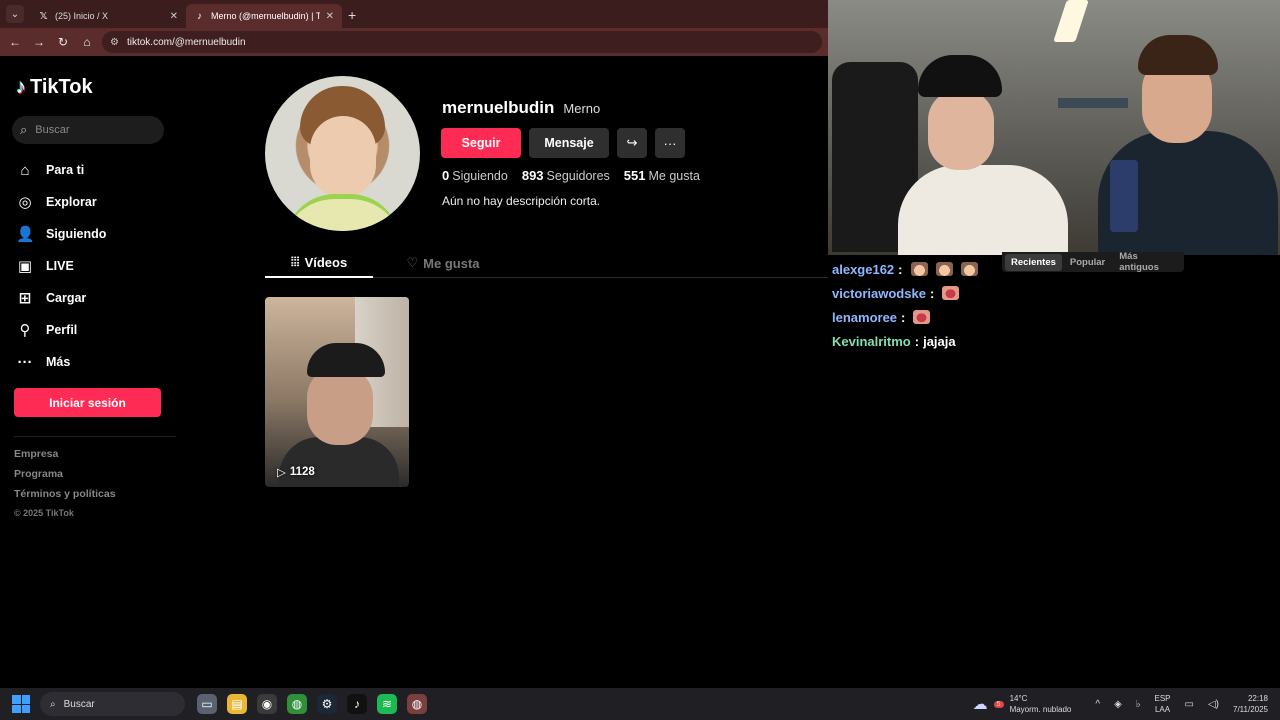 The image size is (1280, 720). Describe the element at coordinates (481, 143) in the screenshot. I see `follow-button: Seguir` at that location.